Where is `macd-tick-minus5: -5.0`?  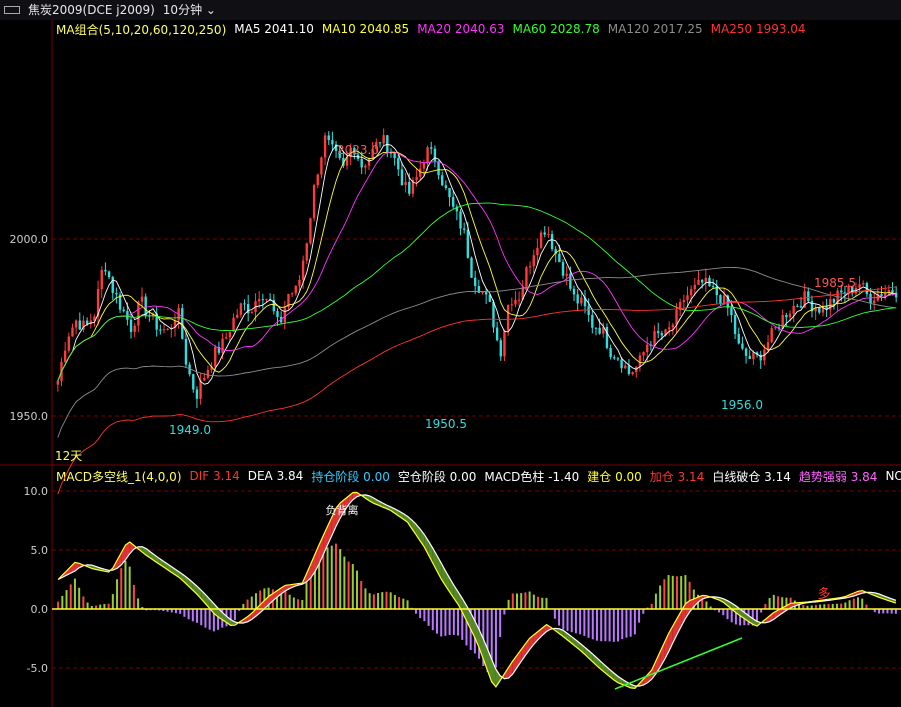
macd-tick-minus5: -5.0 is located at coordinates (37, 668).